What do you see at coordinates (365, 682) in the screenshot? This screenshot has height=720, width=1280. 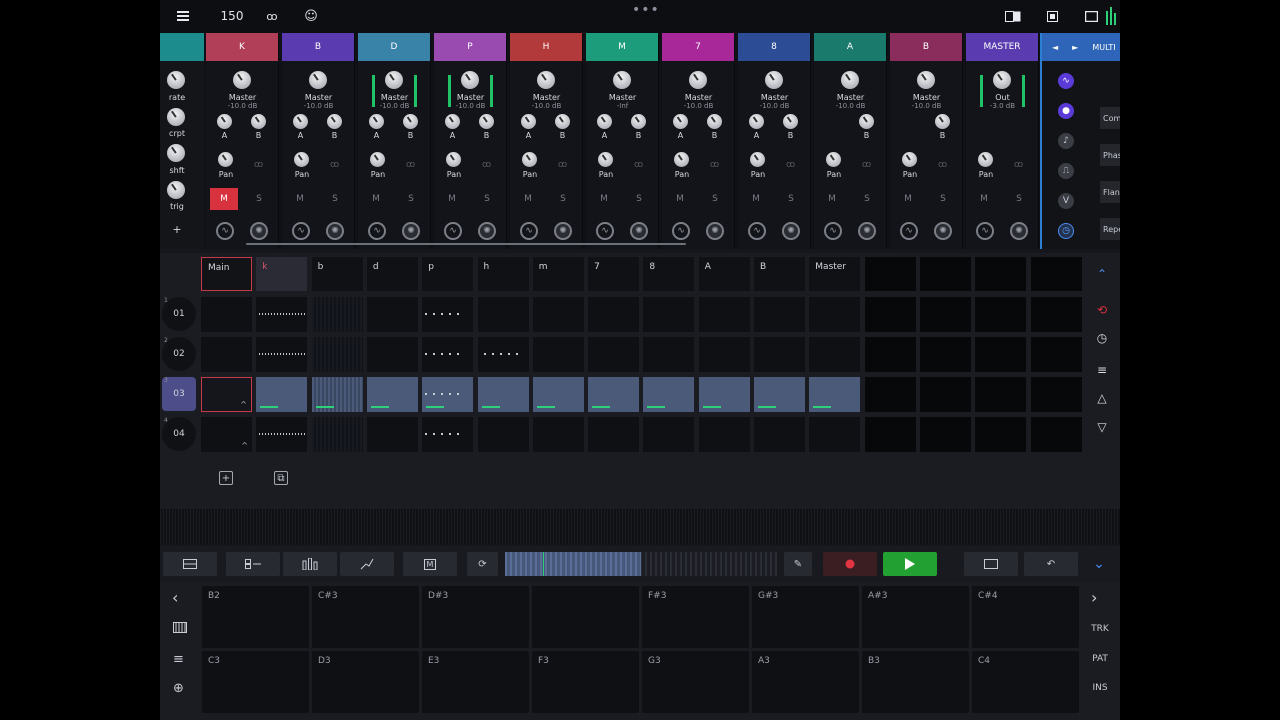 I see `pad-button: D3` at bounding box center [365, 682].